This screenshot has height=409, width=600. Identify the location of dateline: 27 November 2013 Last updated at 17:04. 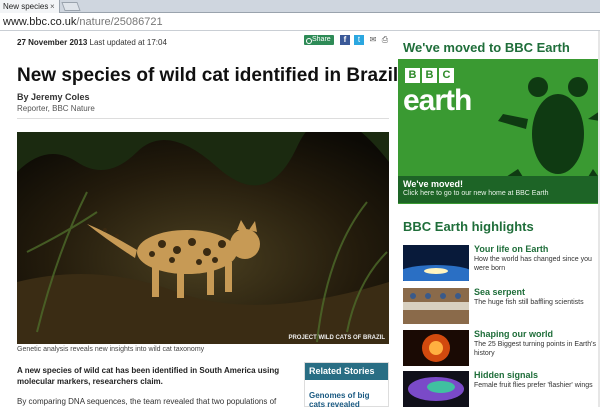
(92, 42).